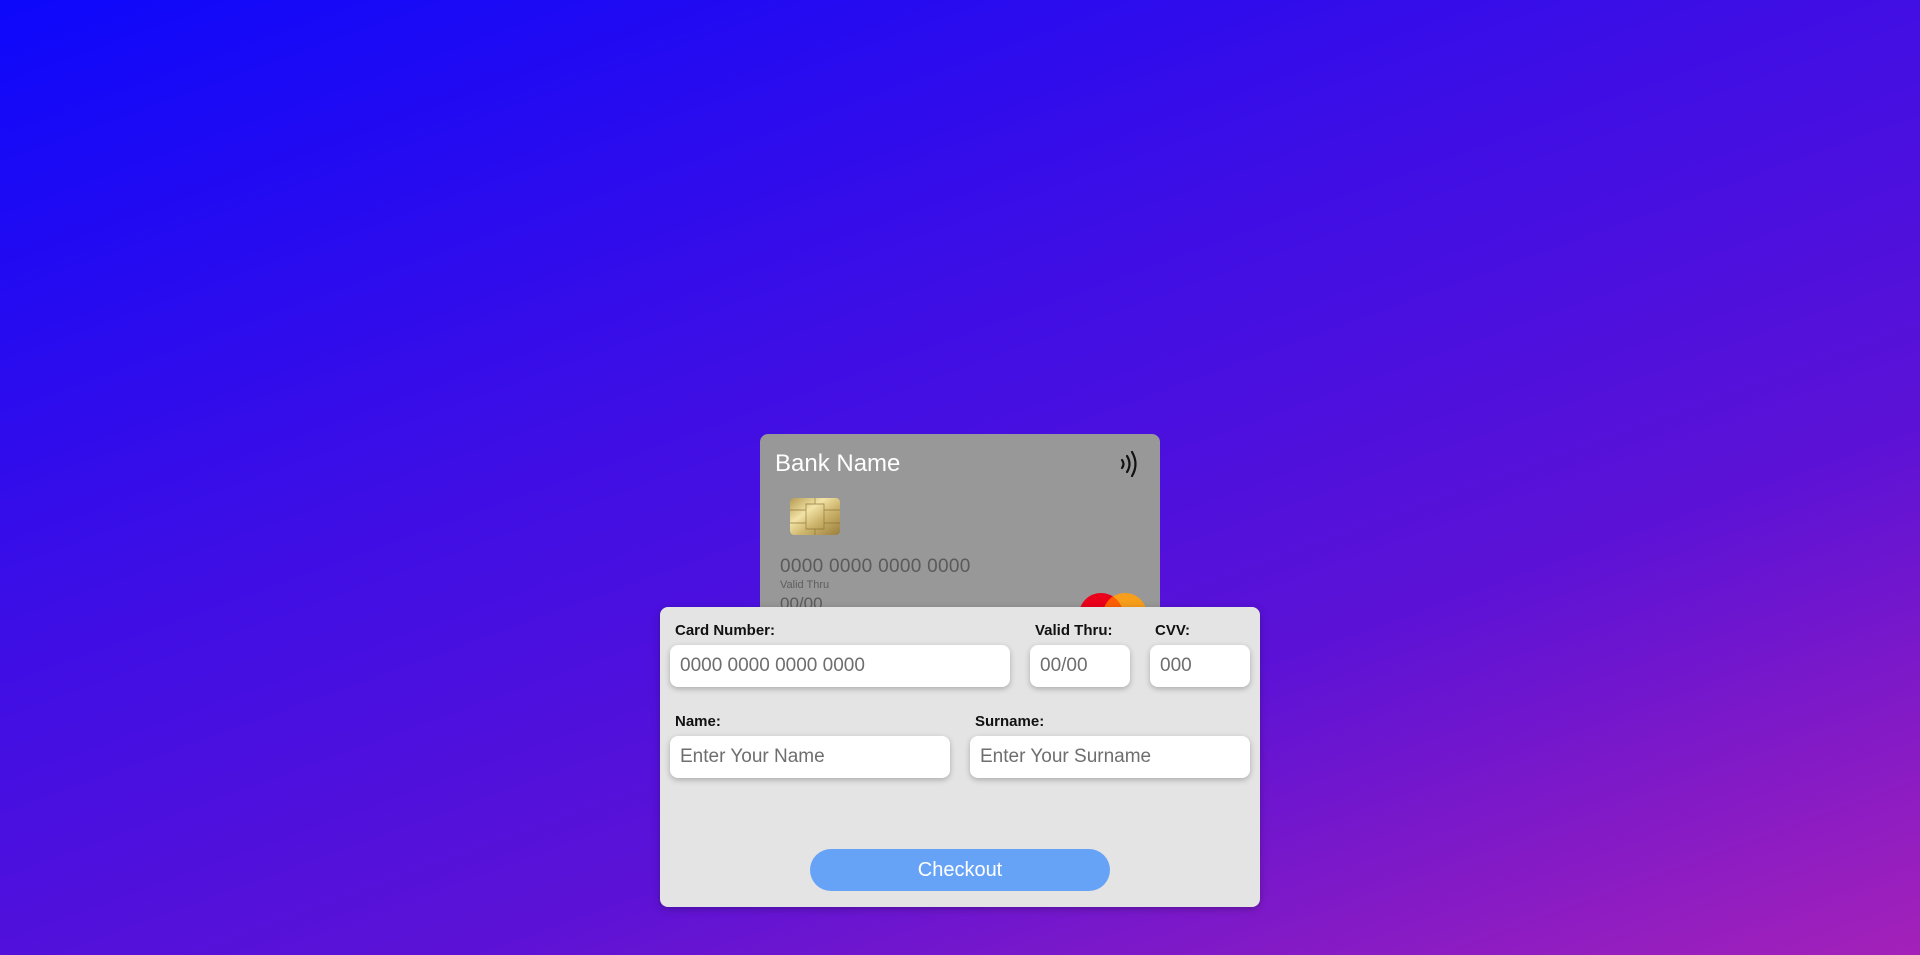 This screenshot has width=1920, height=955. What do you see at coordinates (698, 721) in the screenshot?
I see `name-label: Name:` at bounding box center [698, 721].